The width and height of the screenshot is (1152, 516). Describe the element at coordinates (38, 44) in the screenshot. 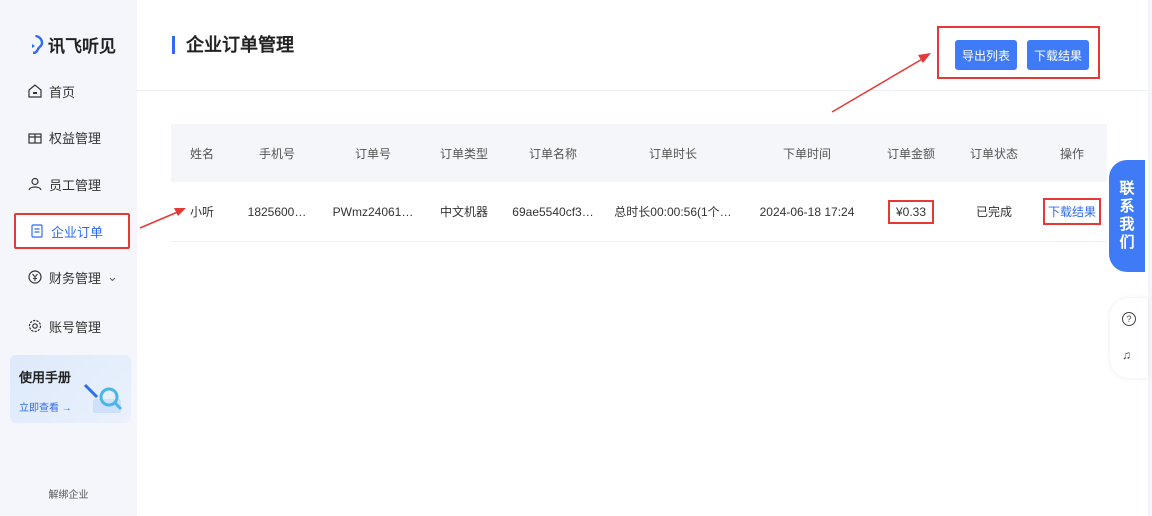

I see `ear-icon` at that location.